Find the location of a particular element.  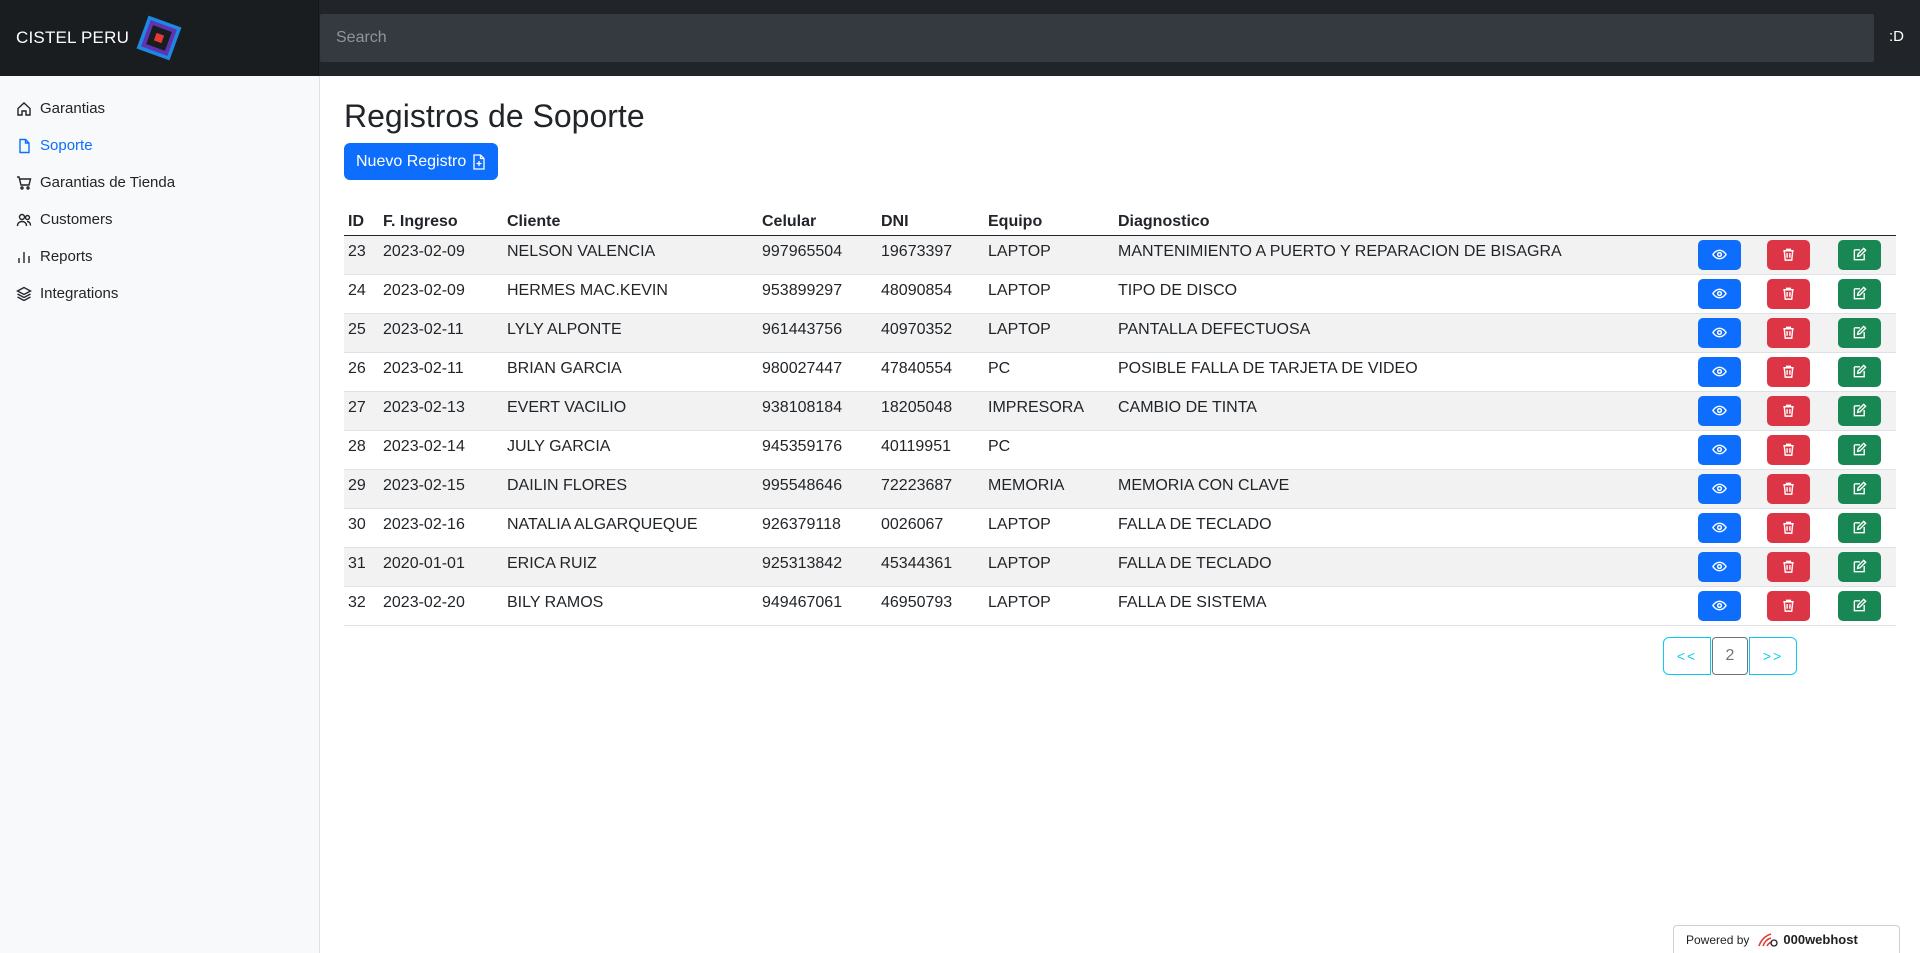

cell-celular: 949467061 is located at coordinates (817, 606).